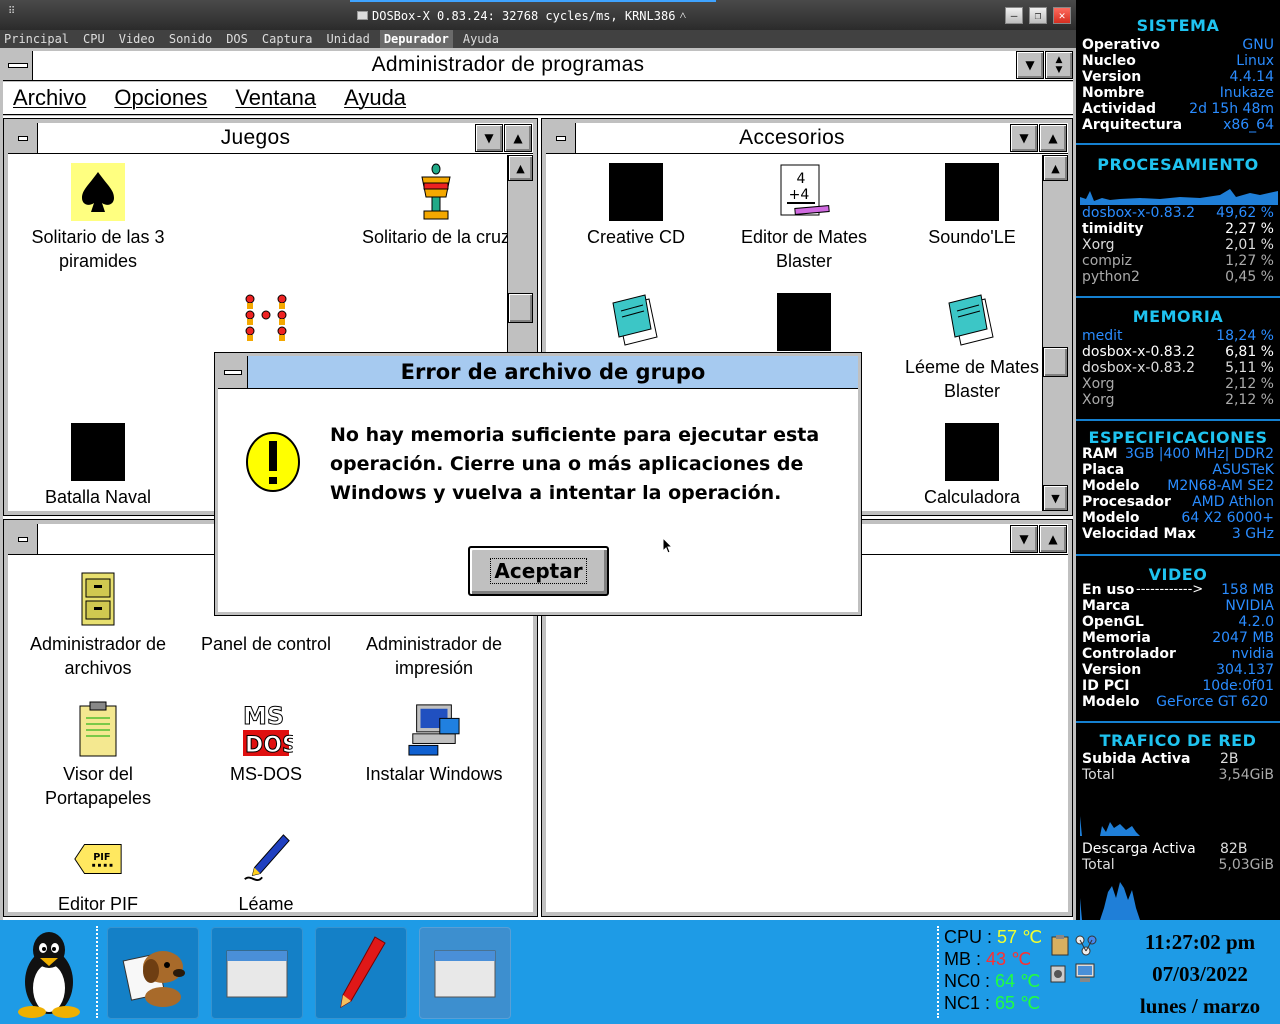  What do you see at coordinates (270, 138) in the screenshot?
I see `group-titlebar: Juegos ▼ ▲` at bounding box center [270, 138].